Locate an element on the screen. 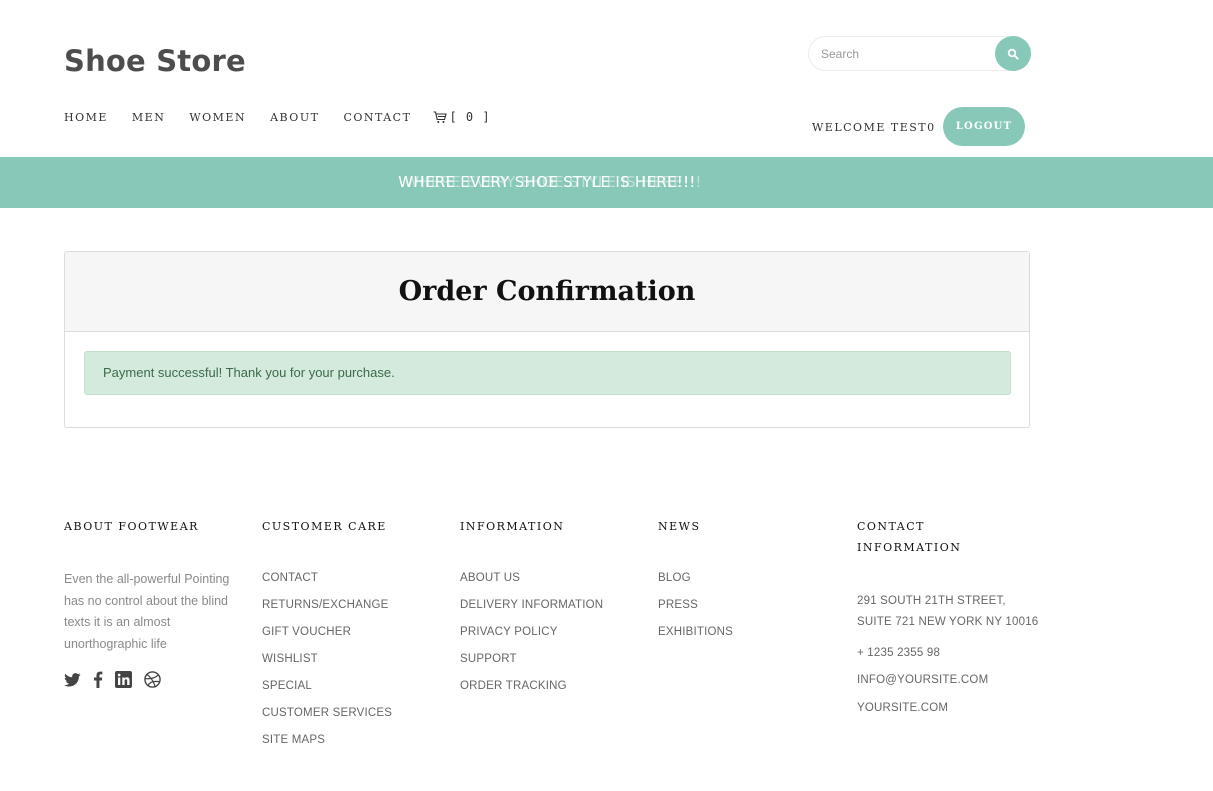 Image resolution: width=1213 pixels, height=791 pixels. nav-women: WOMEN is located at coordinates (217, 117).